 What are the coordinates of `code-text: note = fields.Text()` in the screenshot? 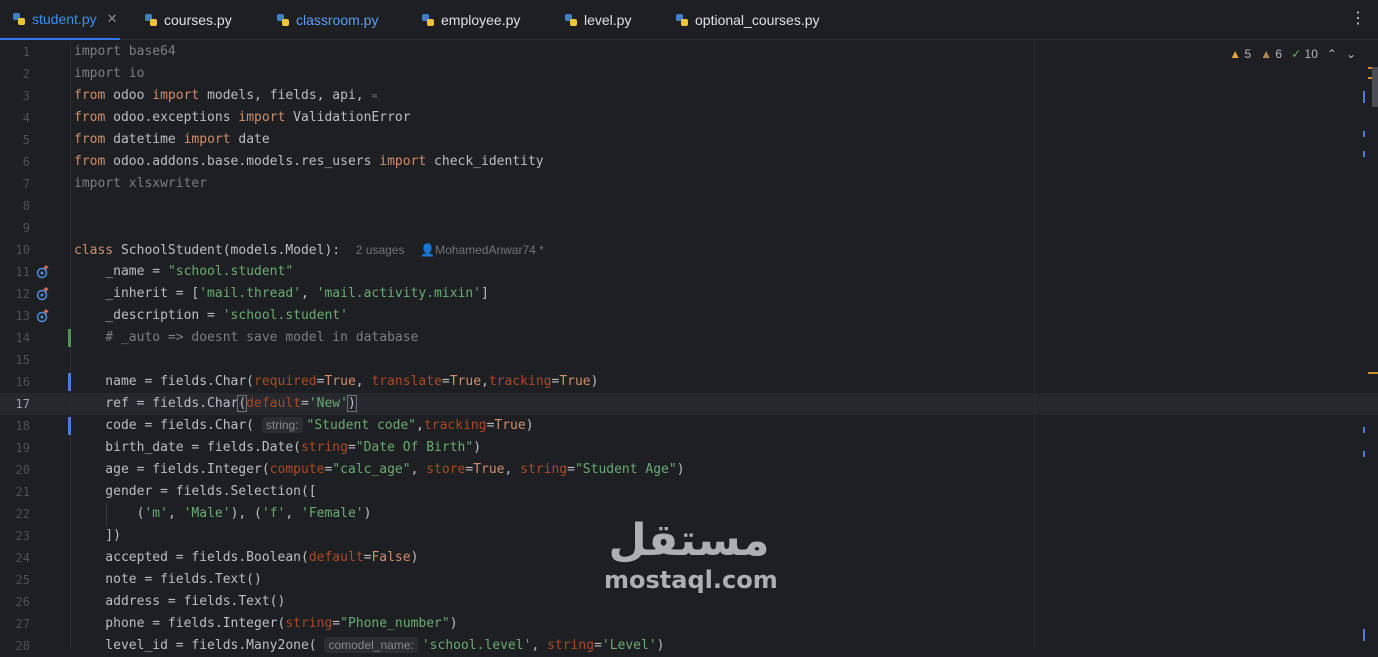 It's located at (168, 579).